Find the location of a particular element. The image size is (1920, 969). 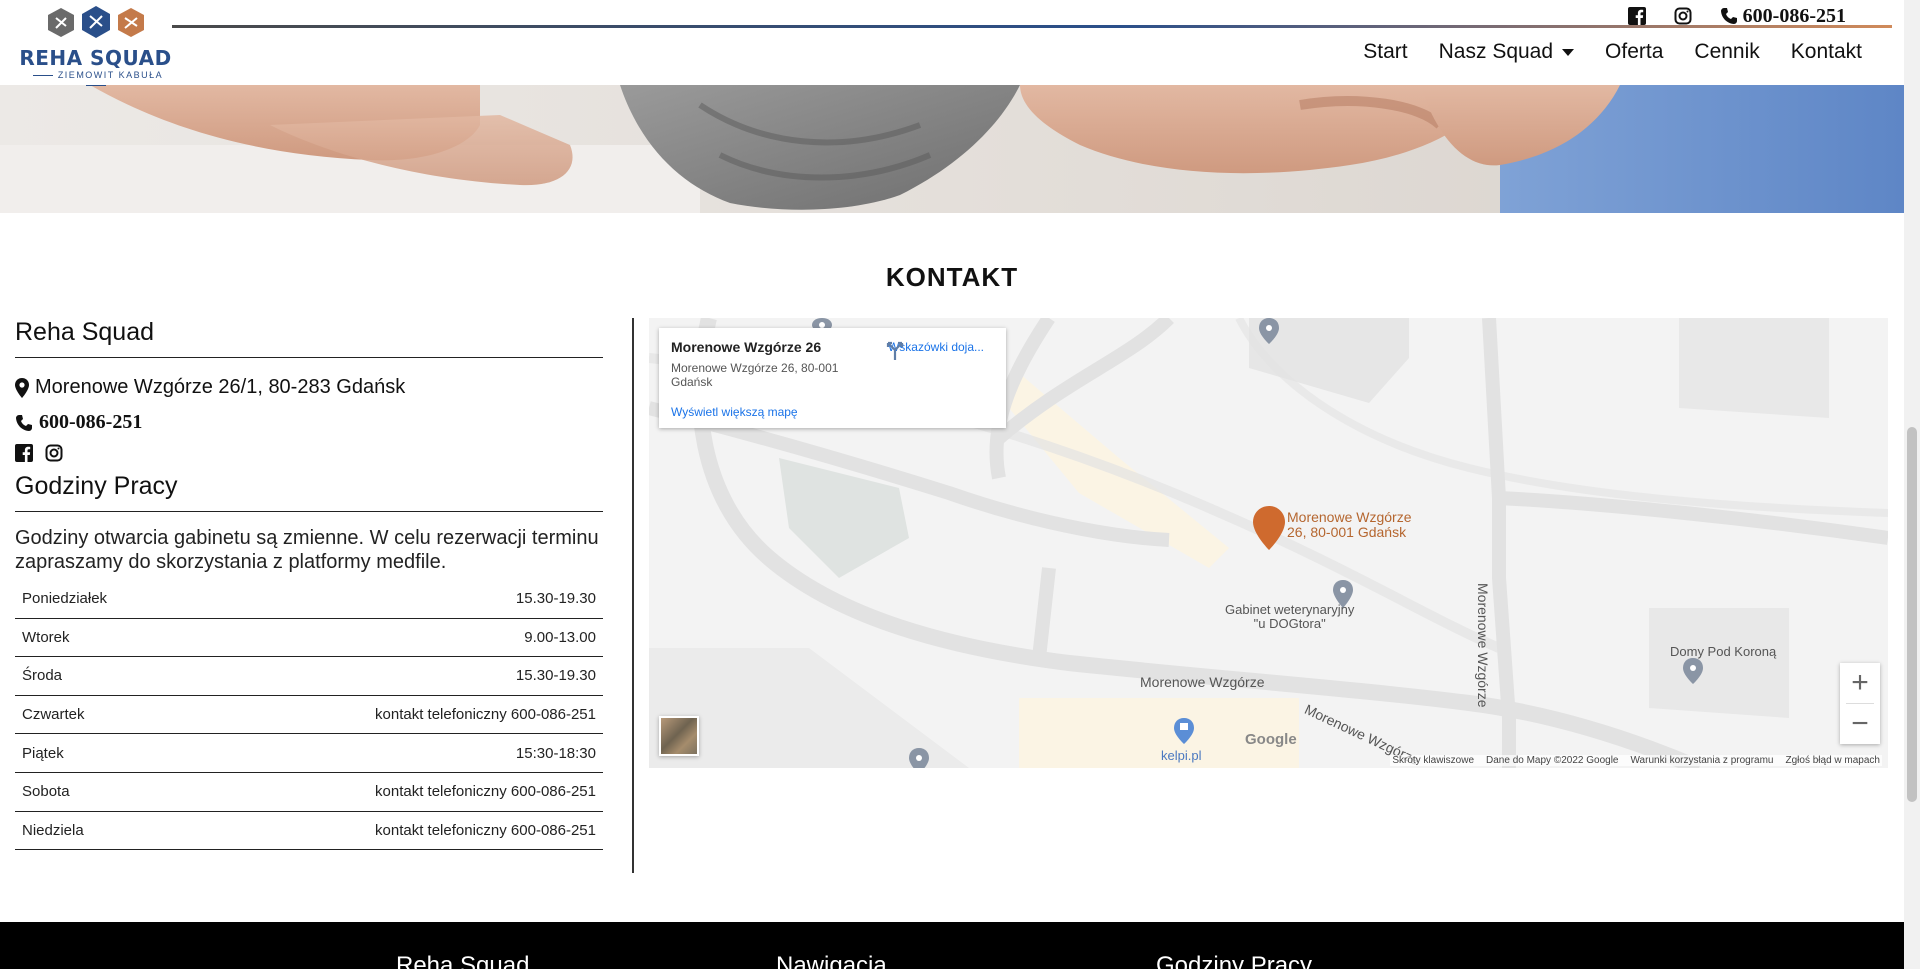

marker-label-line1: Morenowe Wzgórze is located at coordinates (1349, 517).